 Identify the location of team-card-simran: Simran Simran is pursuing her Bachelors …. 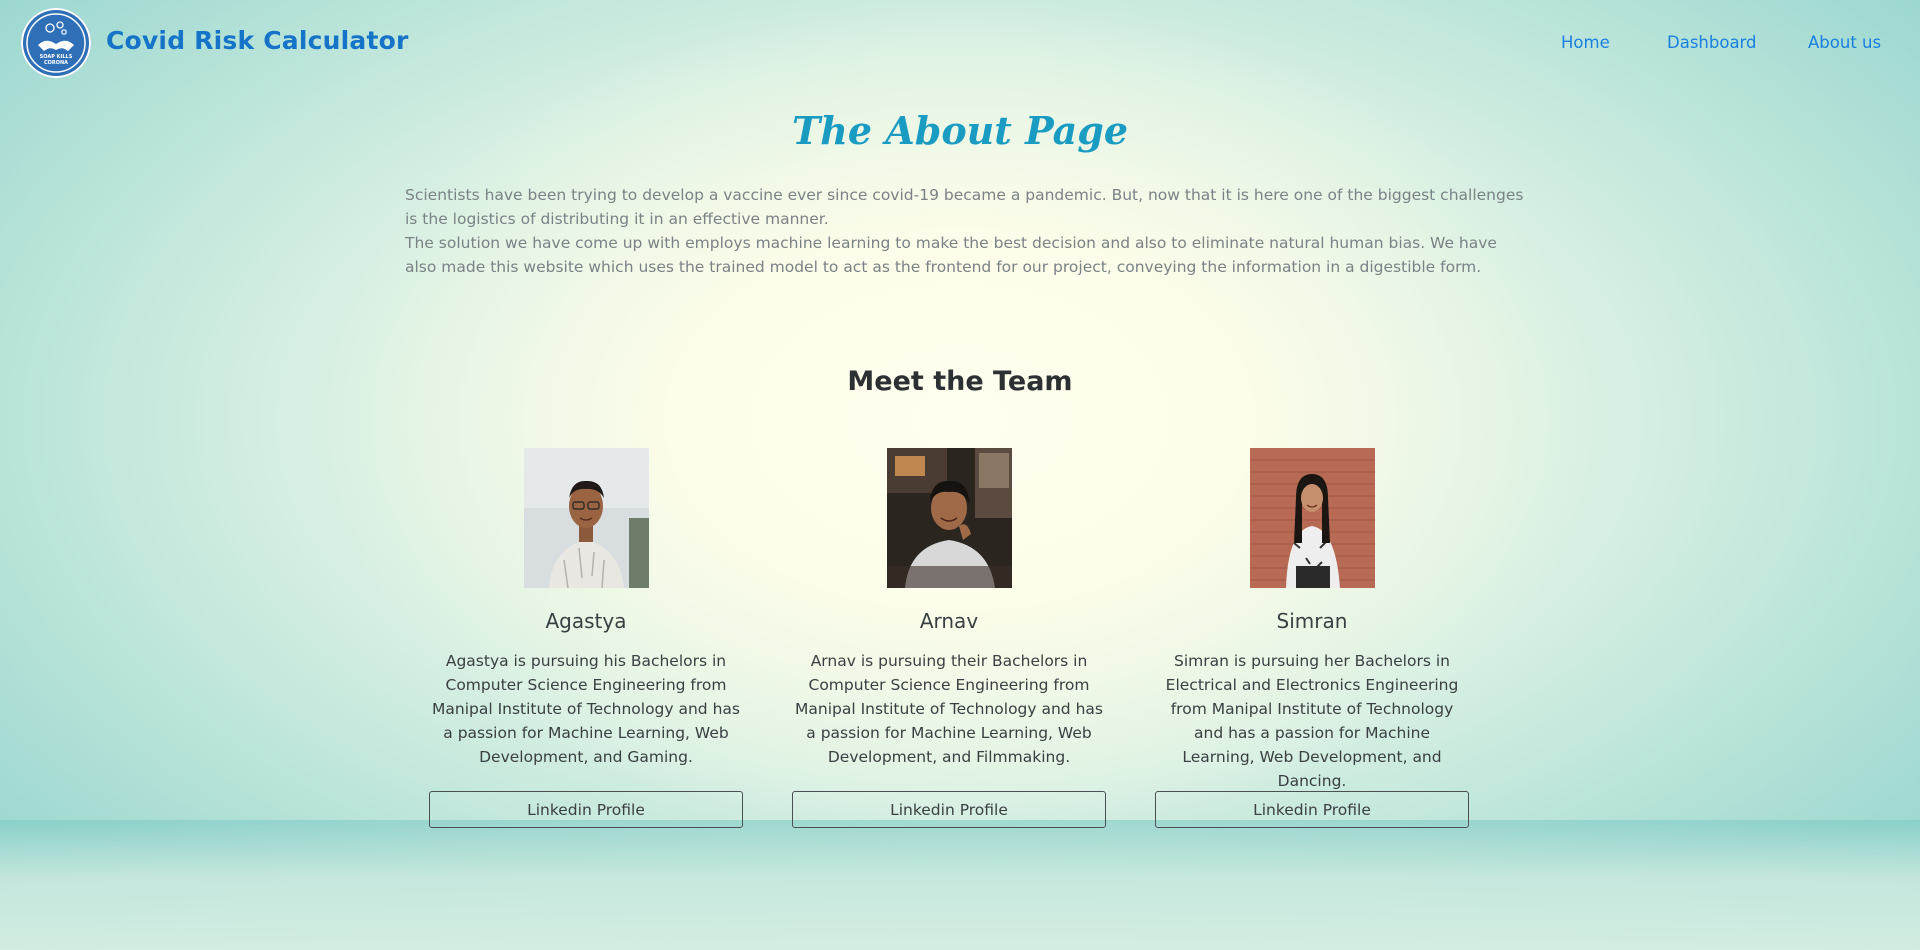
(1312, 638).